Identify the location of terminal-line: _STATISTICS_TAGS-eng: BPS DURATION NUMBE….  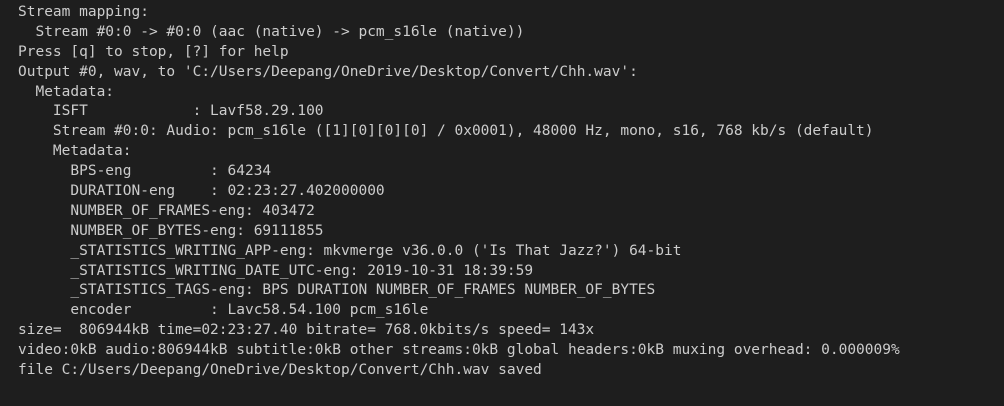
(337, 290).